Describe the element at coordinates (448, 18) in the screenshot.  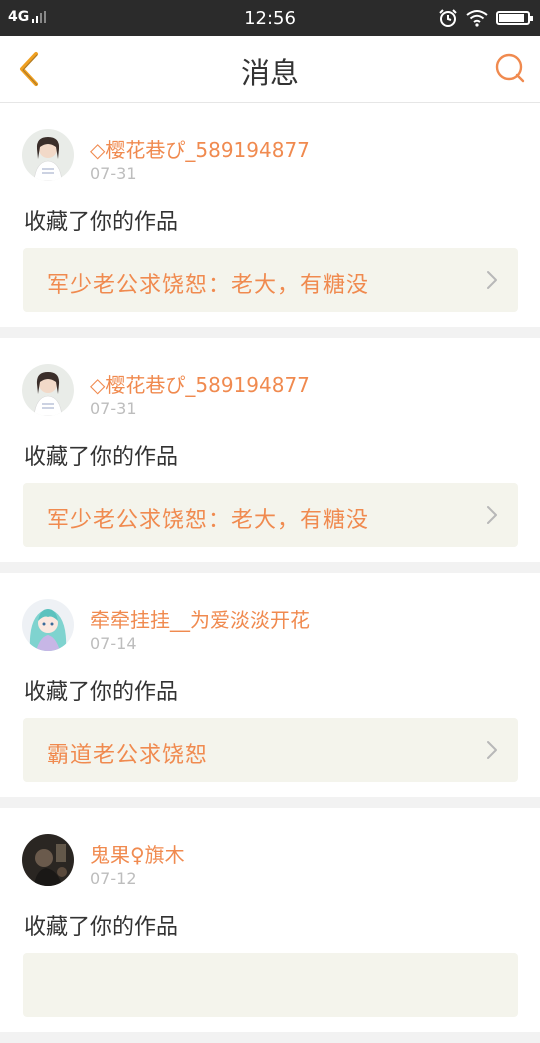
I see `alarm-clock-icon` at that location.